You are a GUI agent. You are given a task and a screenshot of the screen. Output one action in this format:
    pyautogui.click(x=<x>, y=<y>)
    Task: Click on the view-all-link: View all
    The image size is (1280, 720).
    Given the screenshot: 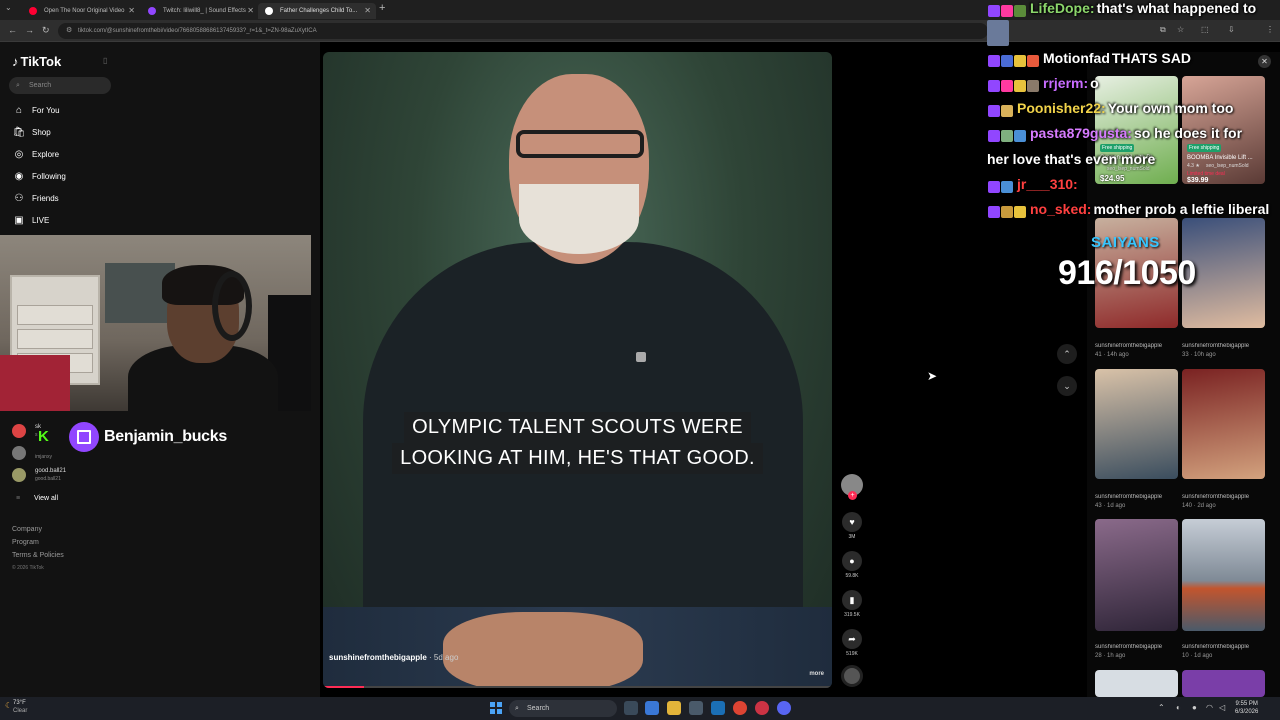 What is the action you would take?
    pyautogui.click(x=46, y=498)
    